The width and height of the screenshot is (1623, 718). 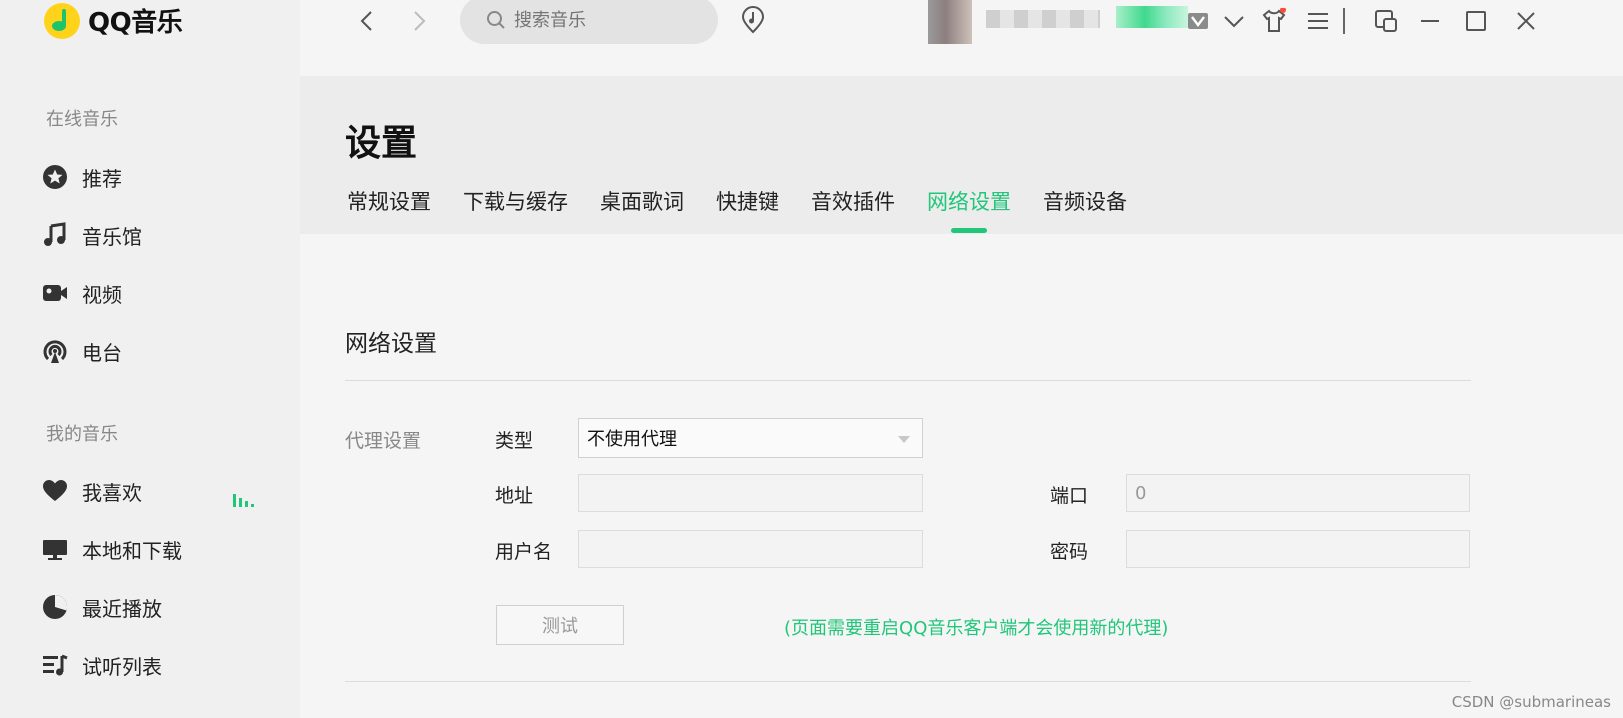 I want to click on maximize-button, so click(x=1476, y=21).